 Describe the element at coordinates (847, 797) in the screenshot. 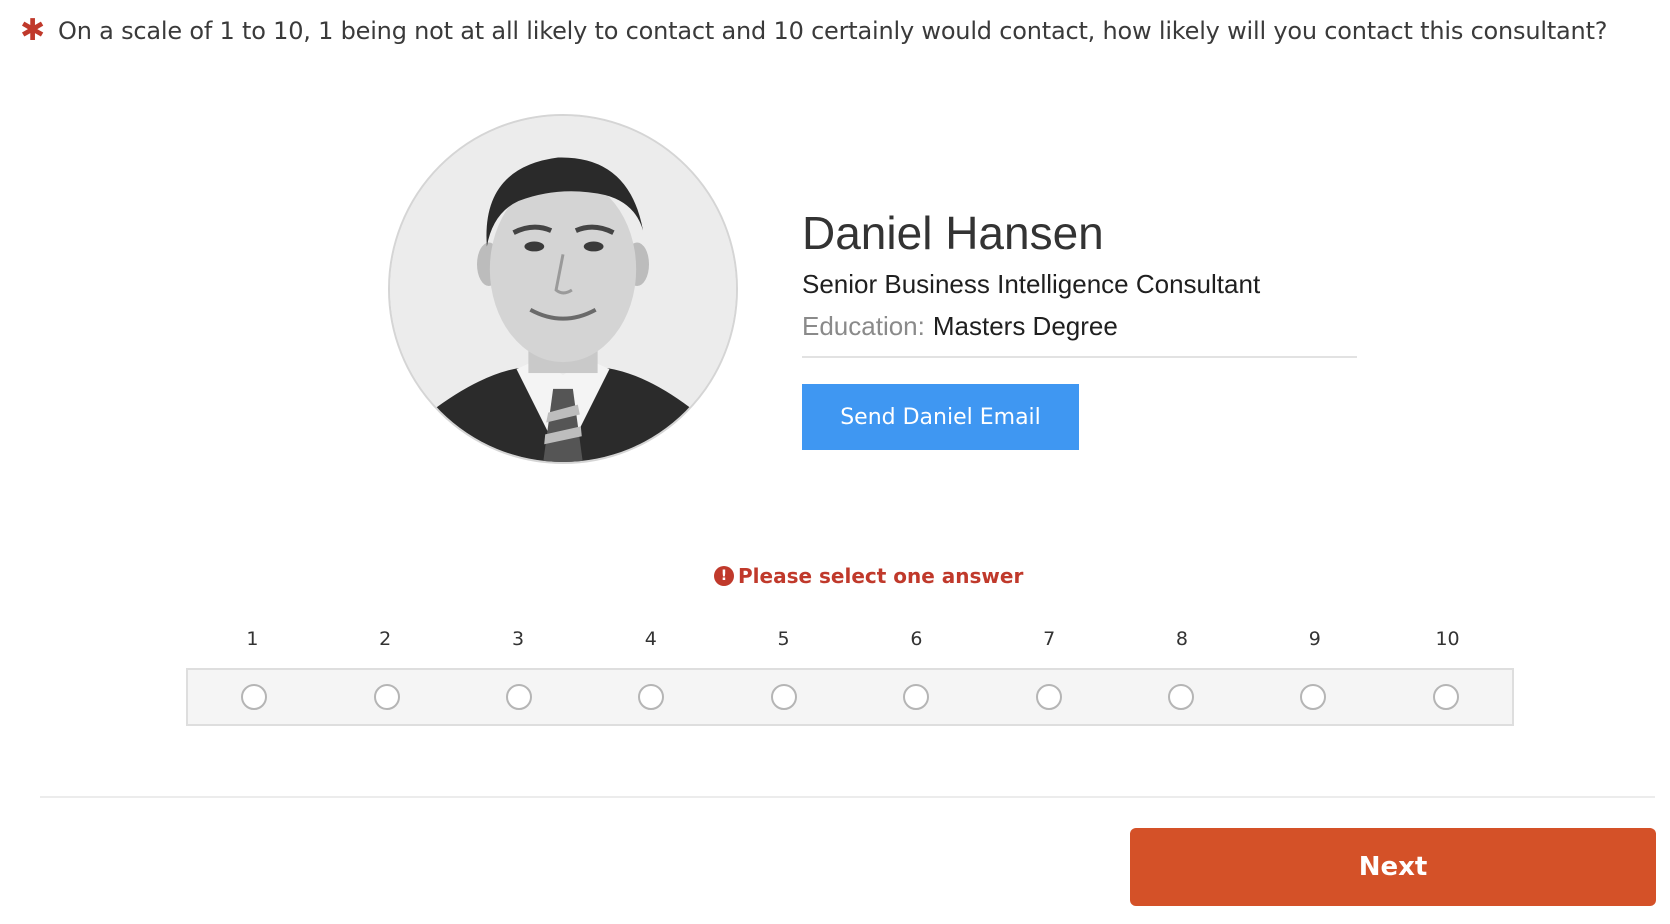

I see `footer-divider` at that location.